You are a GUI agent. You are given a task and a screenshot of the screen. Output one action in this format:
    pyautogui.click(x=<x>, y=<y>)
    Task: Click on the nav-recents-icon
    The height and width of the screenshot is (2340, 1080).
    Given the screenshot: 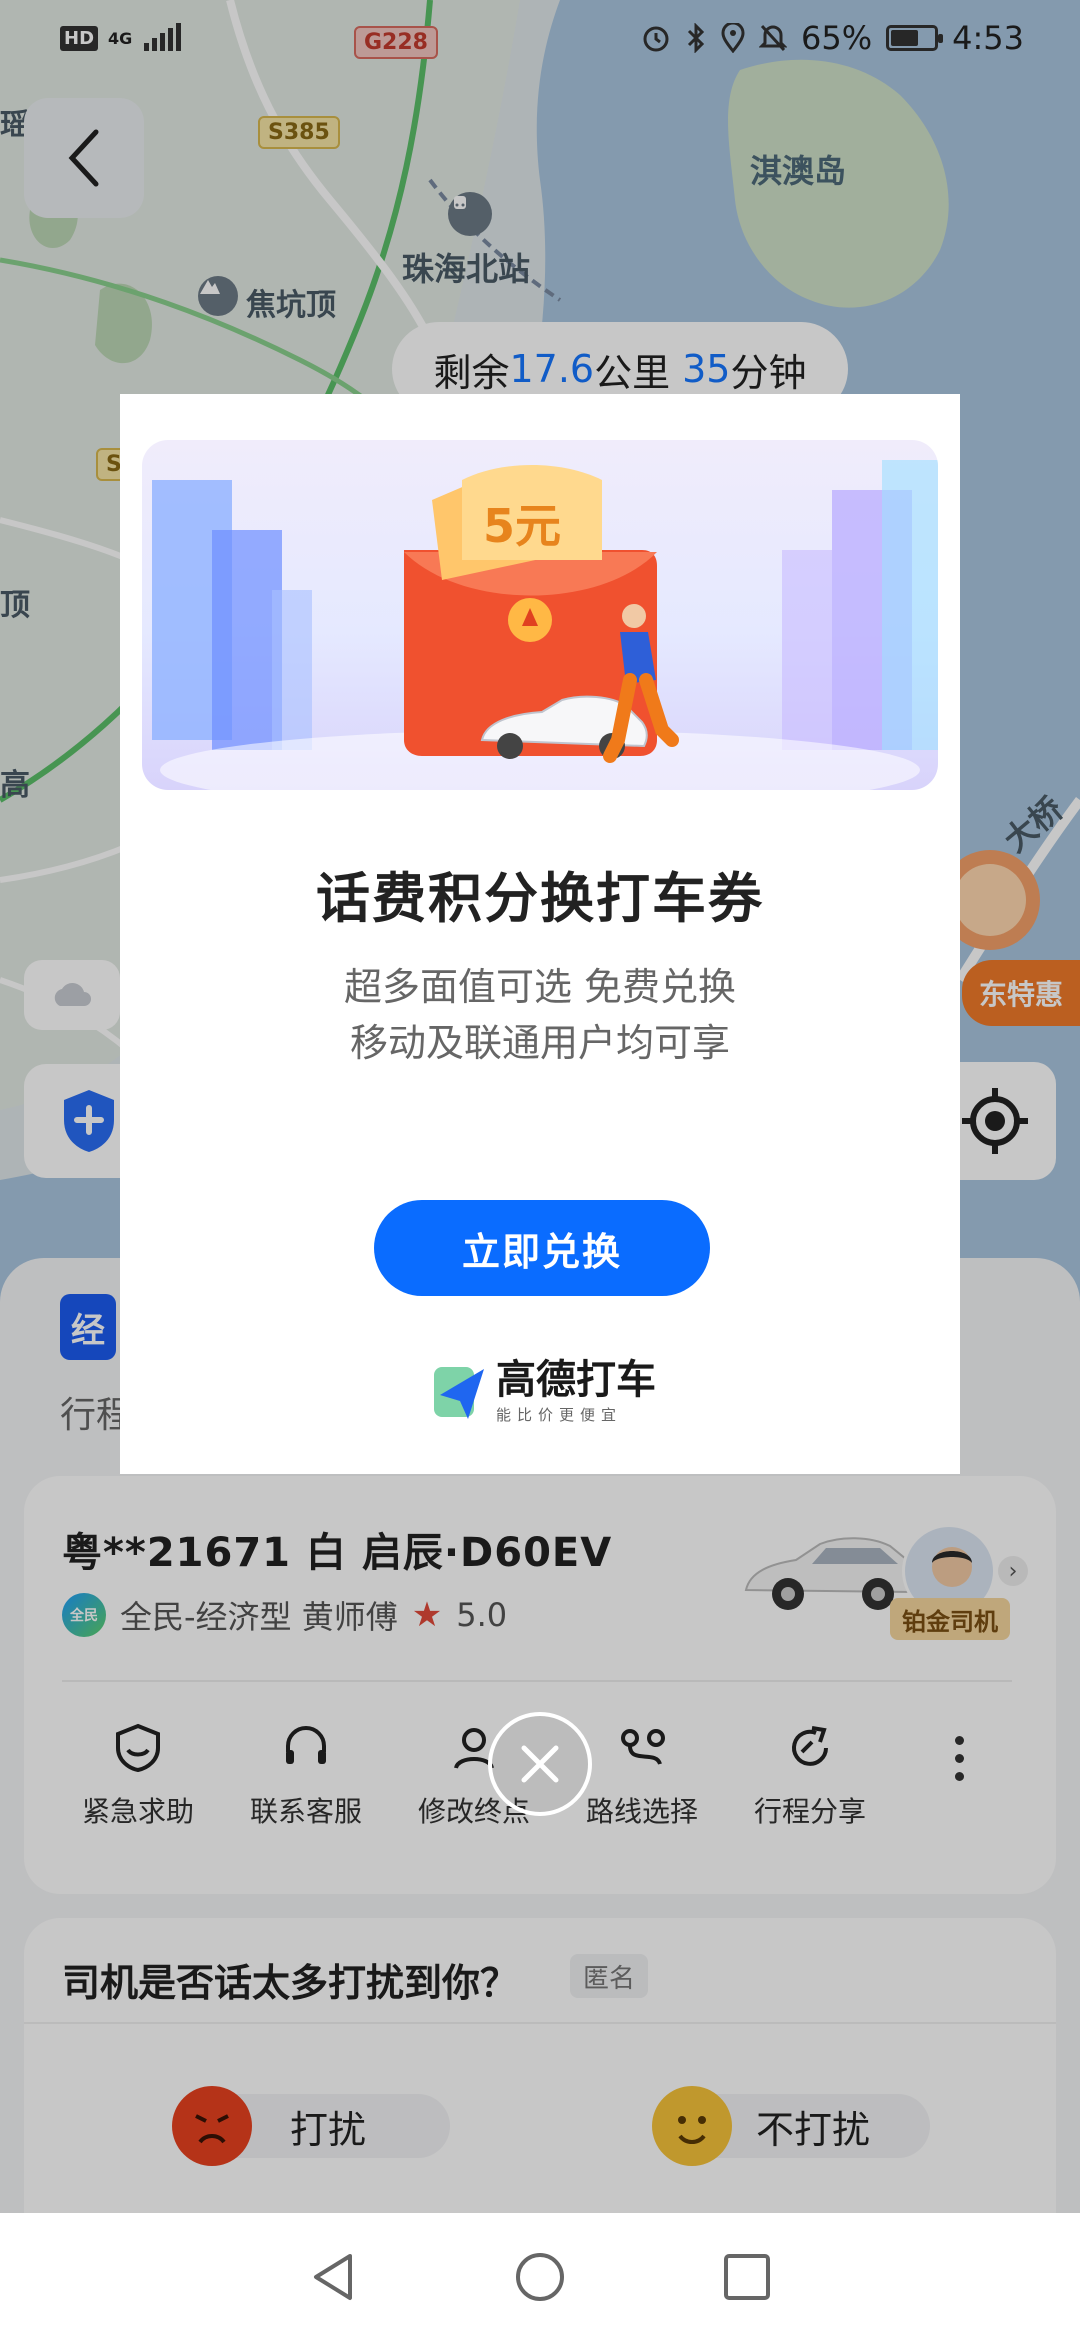 What is the action you would take?
    pyautogui.click(x=747, y=2277)
    